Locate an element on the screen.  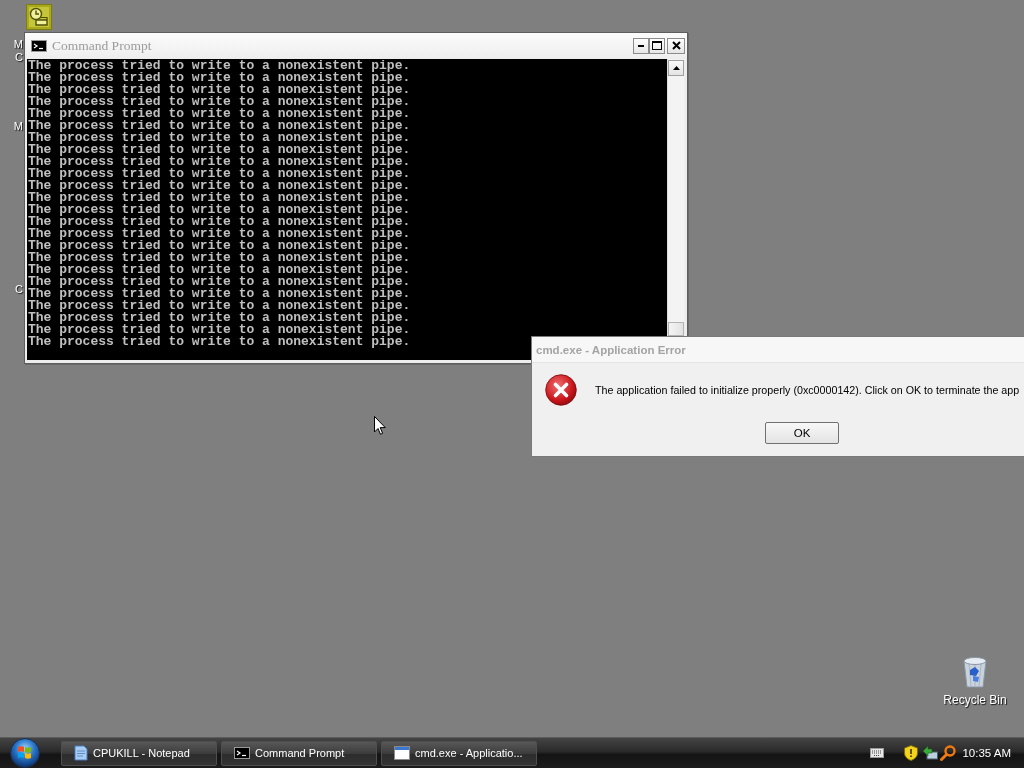
scroll-up-button is located at coordinates (676, 68).